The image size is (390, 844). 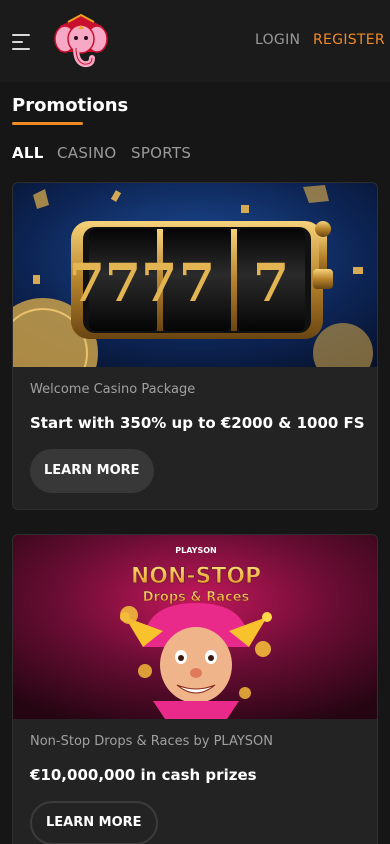 I want to click on tab-casino: CASINO, so click(x=87, y=153).